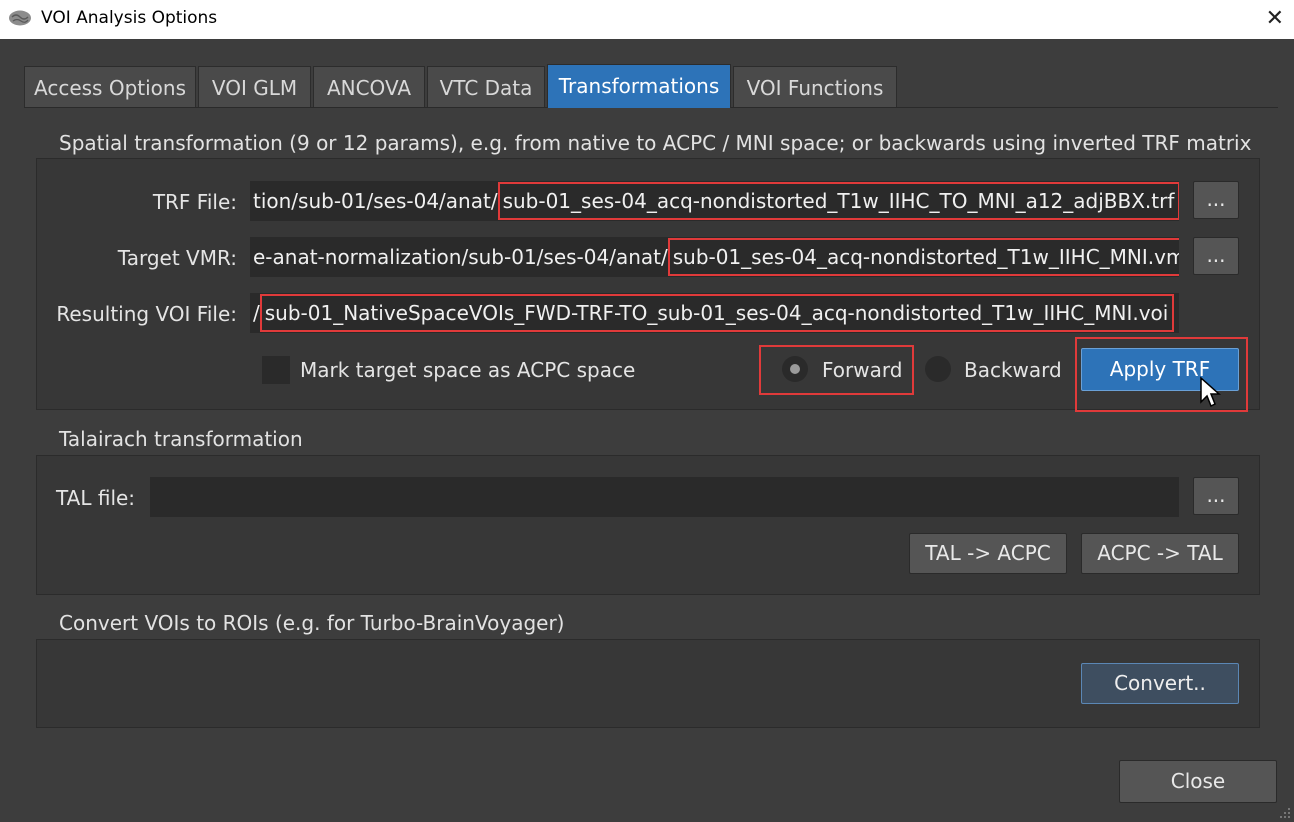  Describe the element at coordinates (129, 18) in the screenshot. I see `window-title: VOI Analysis Options` at that location.